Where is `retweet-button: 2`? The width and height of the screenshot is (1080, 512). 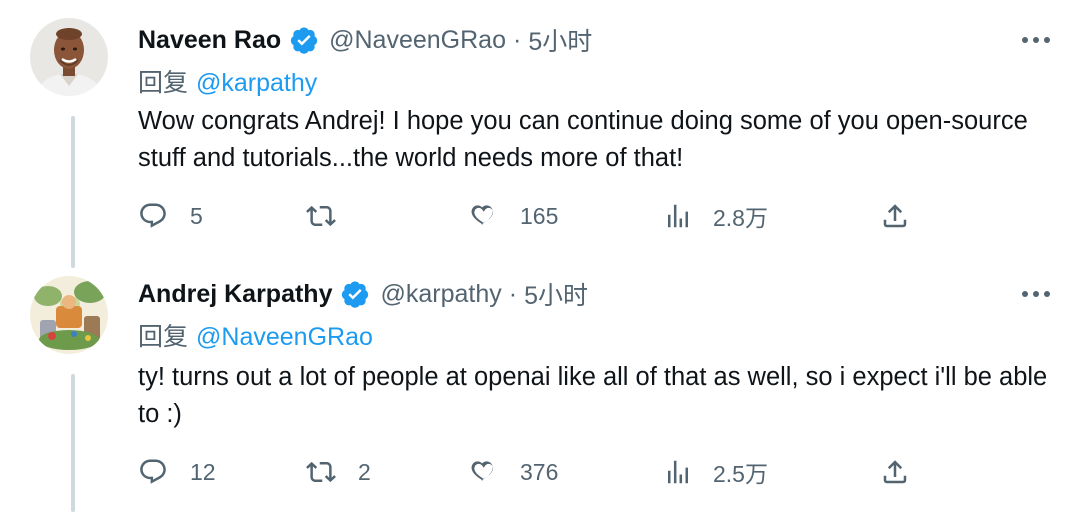
retweet-button: 2 is located at coordinates (338, 472).